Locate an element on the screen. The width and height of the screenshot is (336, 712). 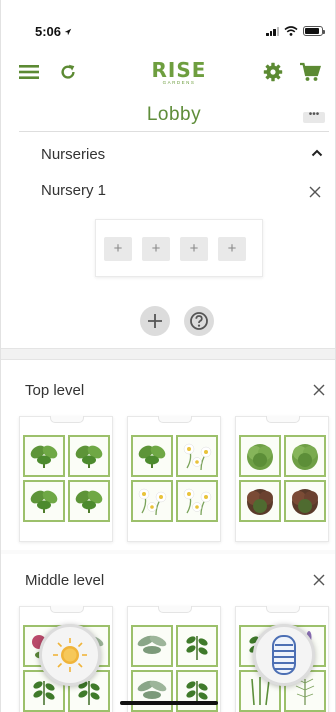
section-divider is located at coordinates (168, 354).